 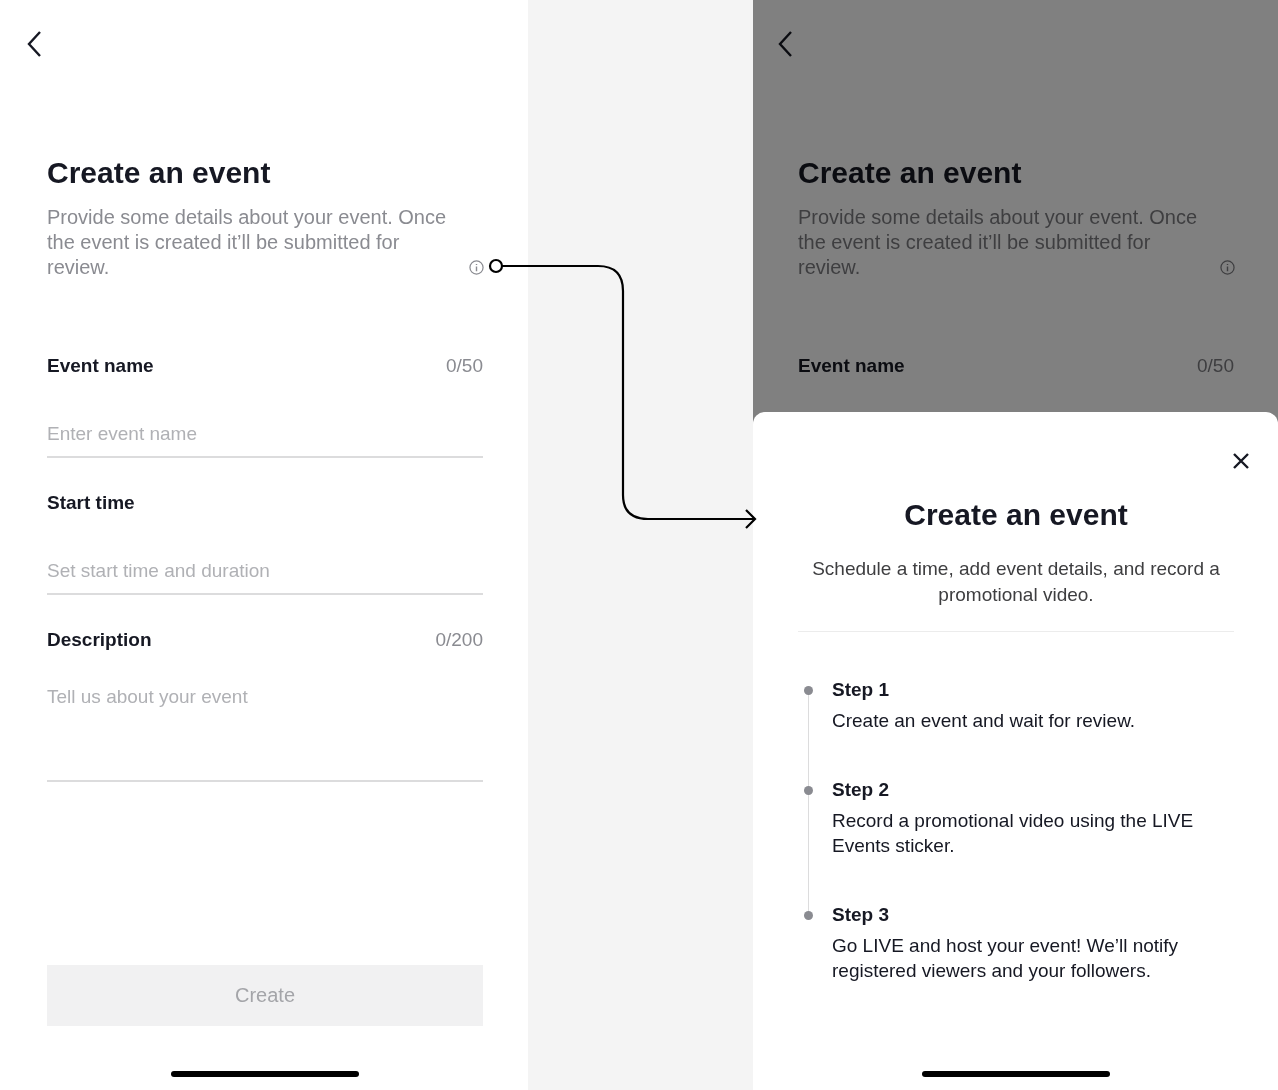 What do you see at coordinates (1013, 833) in the screenshot?
I see `step-text: Record a promotional video using the LIVE Events sticker.` at bounding box center [1013, 833].